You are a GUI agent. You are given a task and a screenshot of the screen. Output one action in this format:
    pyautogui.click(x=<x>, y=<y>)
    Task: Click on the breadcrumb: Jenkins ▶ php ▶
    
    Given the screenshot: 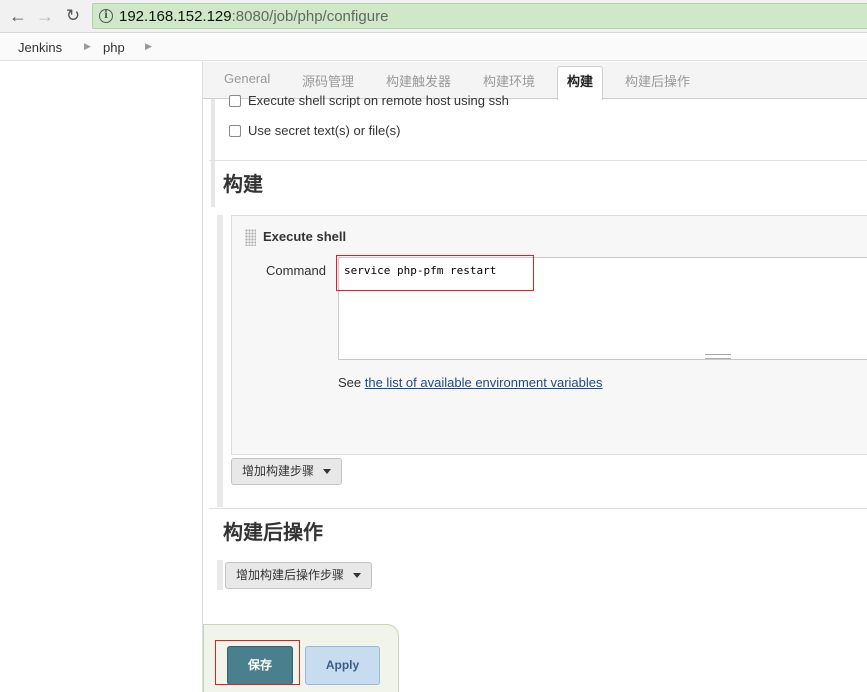 What is the action you would take?
    pyautogui.click(x=433, y=47)
    